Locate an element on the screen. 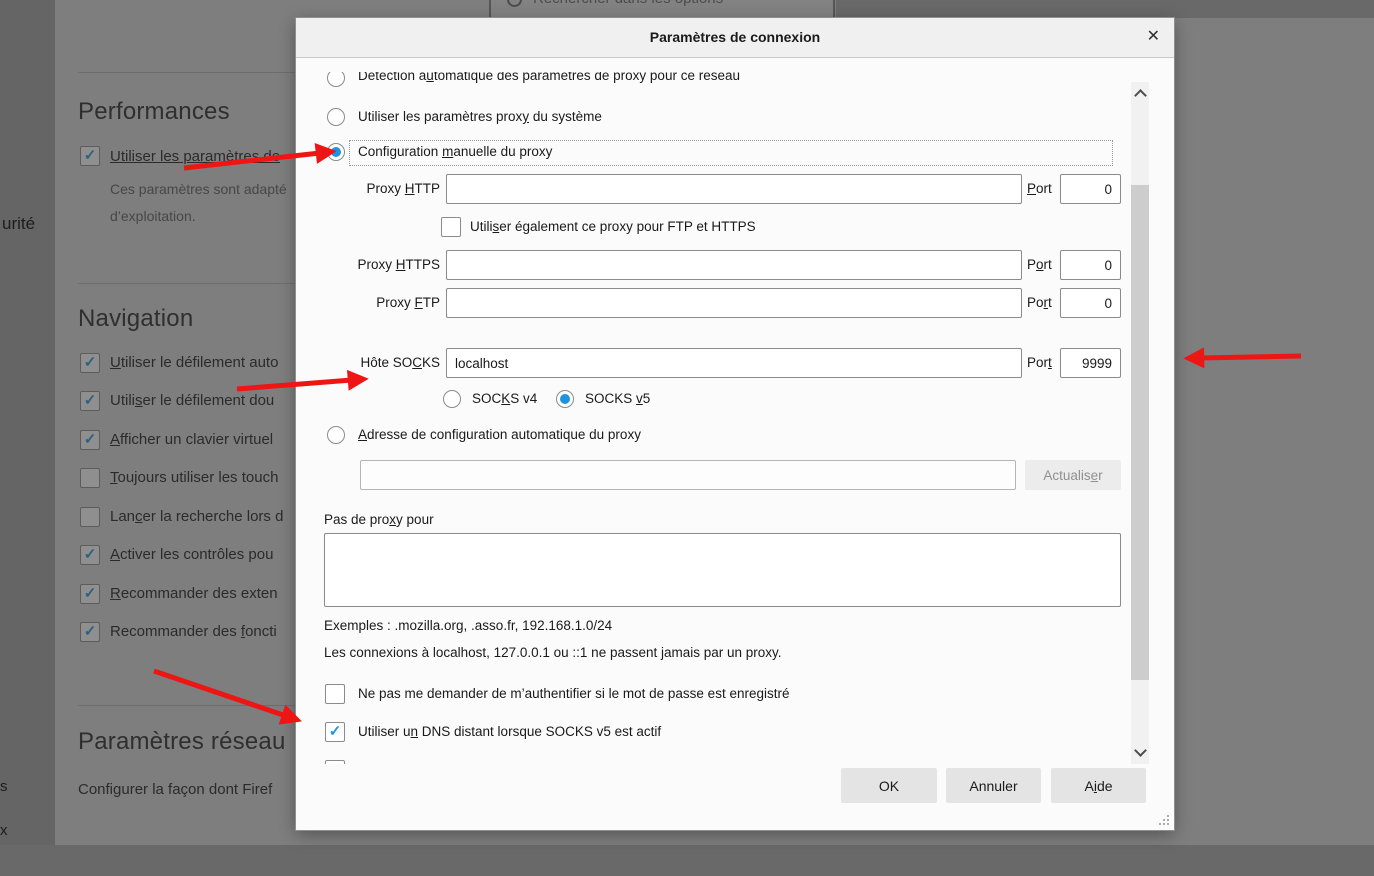  nav-checkbox-smoothscroll: ✓ is located at coordinates (90, 401).